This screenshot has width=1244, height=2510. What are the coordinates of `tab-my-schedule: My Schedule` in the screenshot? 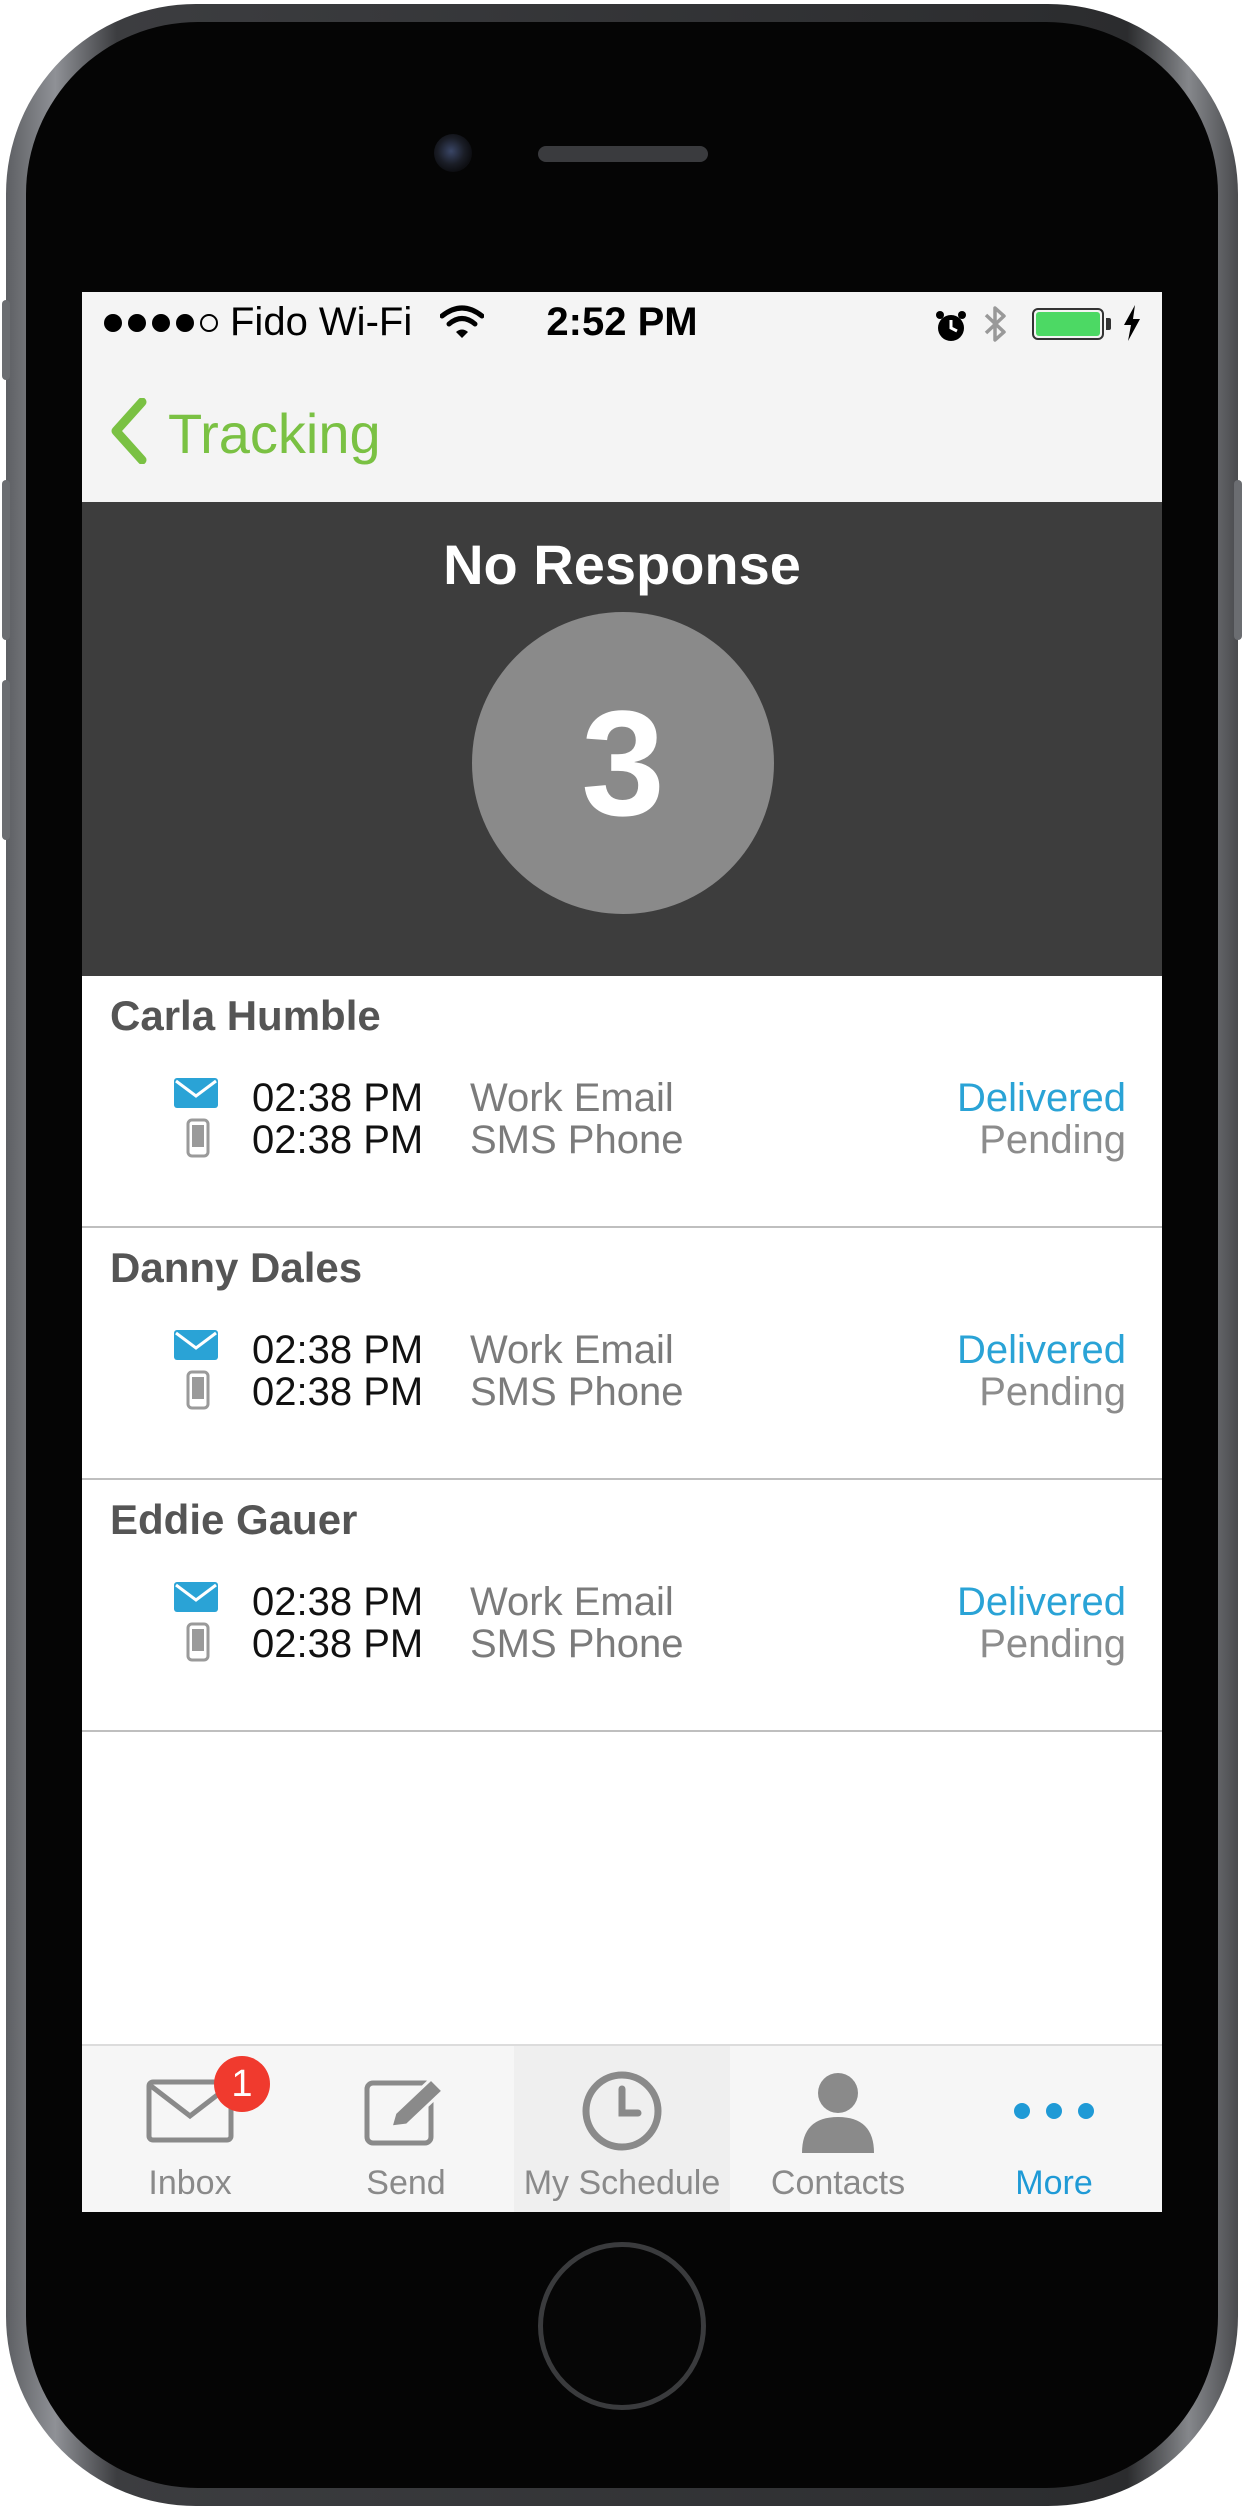 It's located at (622, 2129).